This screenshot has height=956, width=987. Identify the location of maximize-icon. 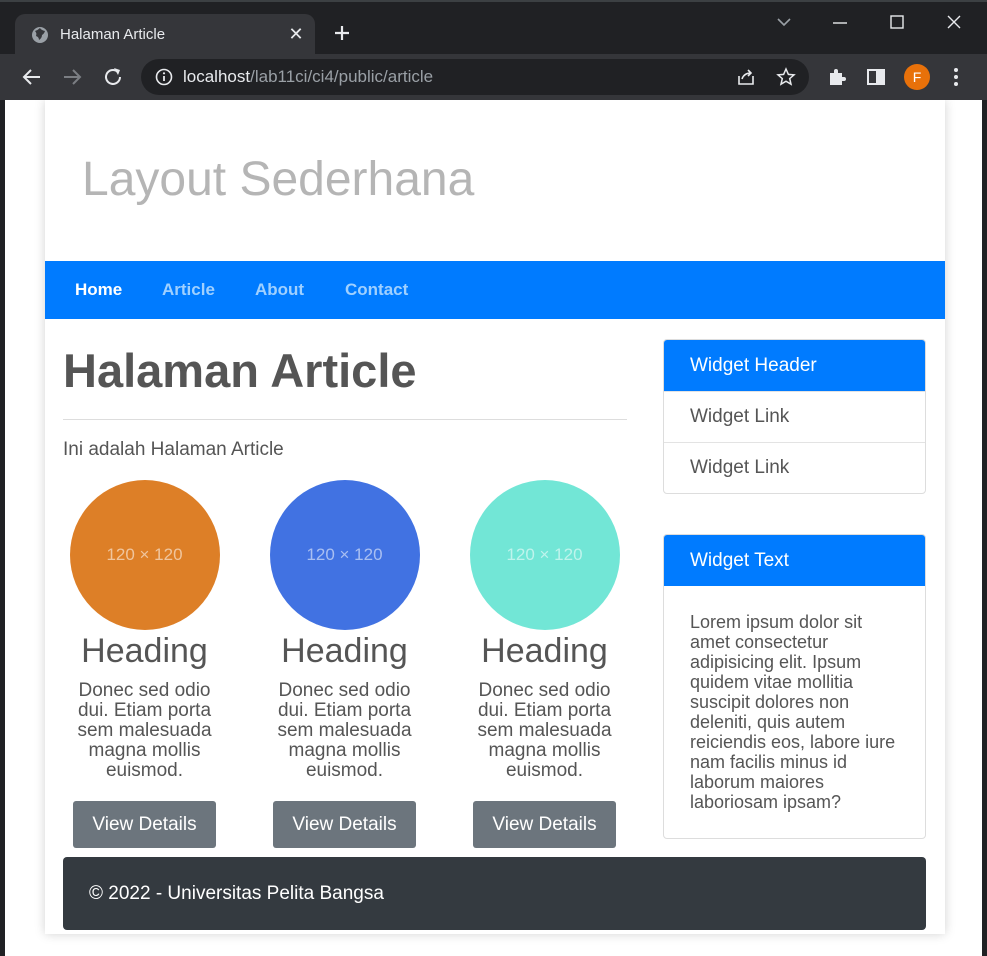
(897, 23).